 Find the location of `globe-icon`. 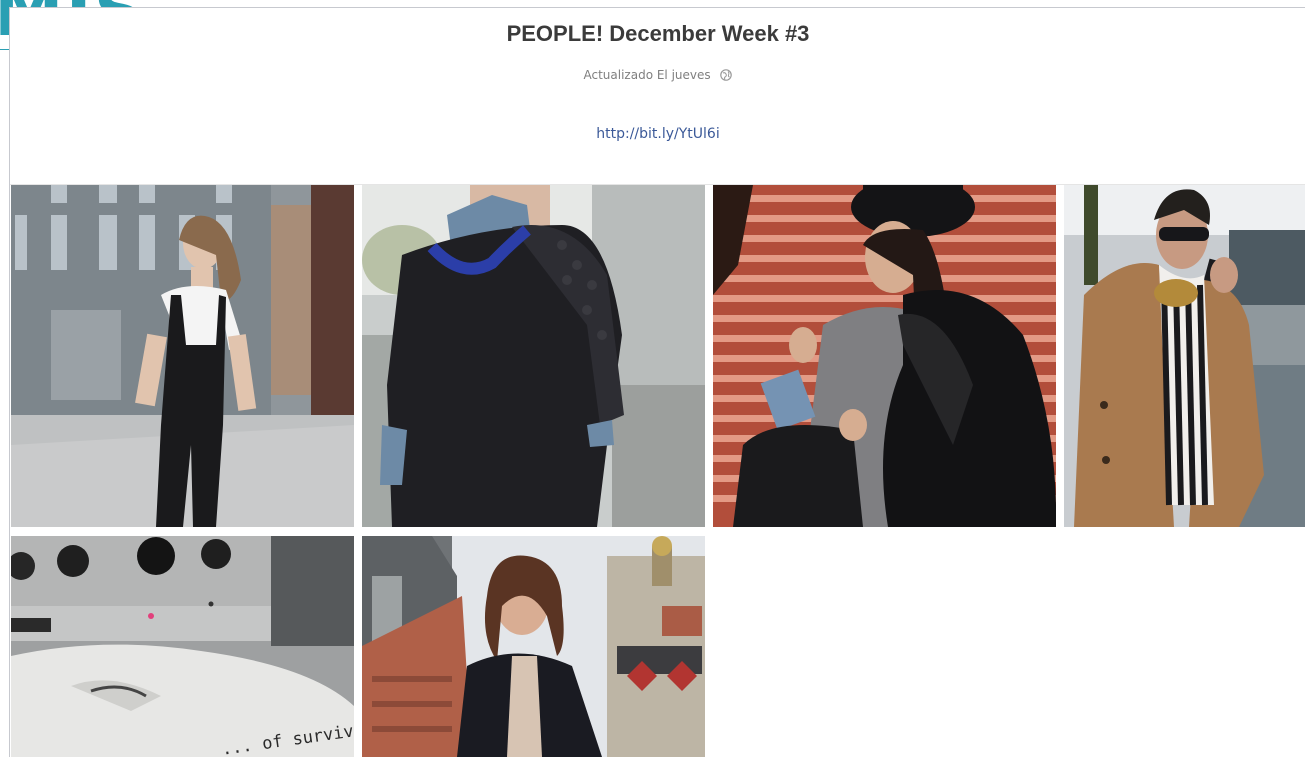

globe-icon is located at coordinates (726, 75).